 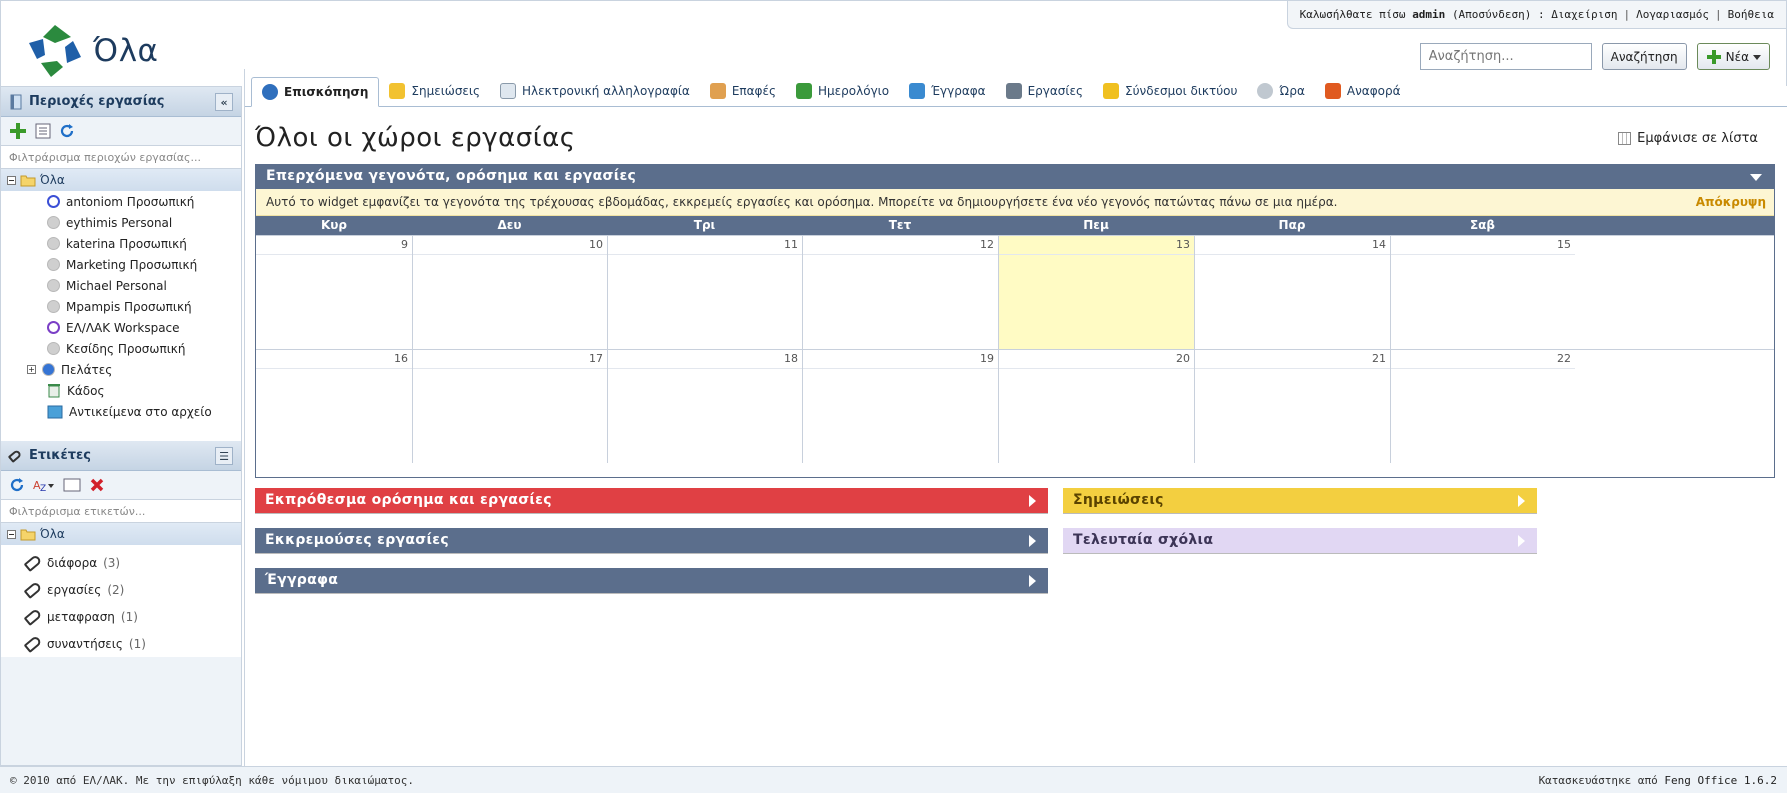 I want to click on logo: Όλα, so click(x=92, y=51).